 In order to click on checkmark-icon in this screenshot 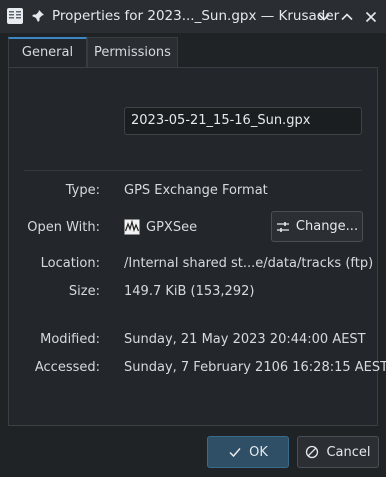, I will do `click(235, 453)`.